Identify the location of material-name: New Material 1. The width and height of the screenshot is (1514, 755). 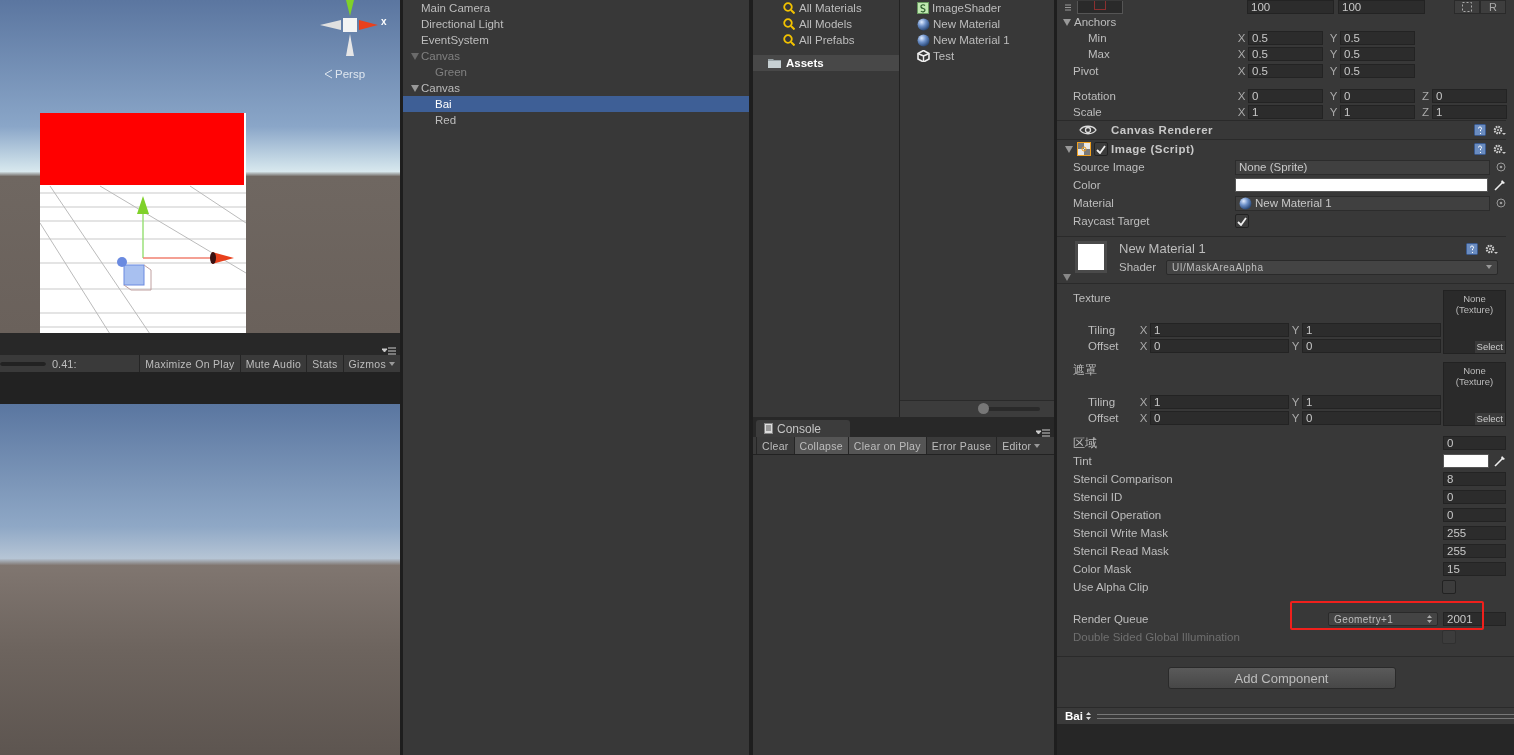
(1162, 248).